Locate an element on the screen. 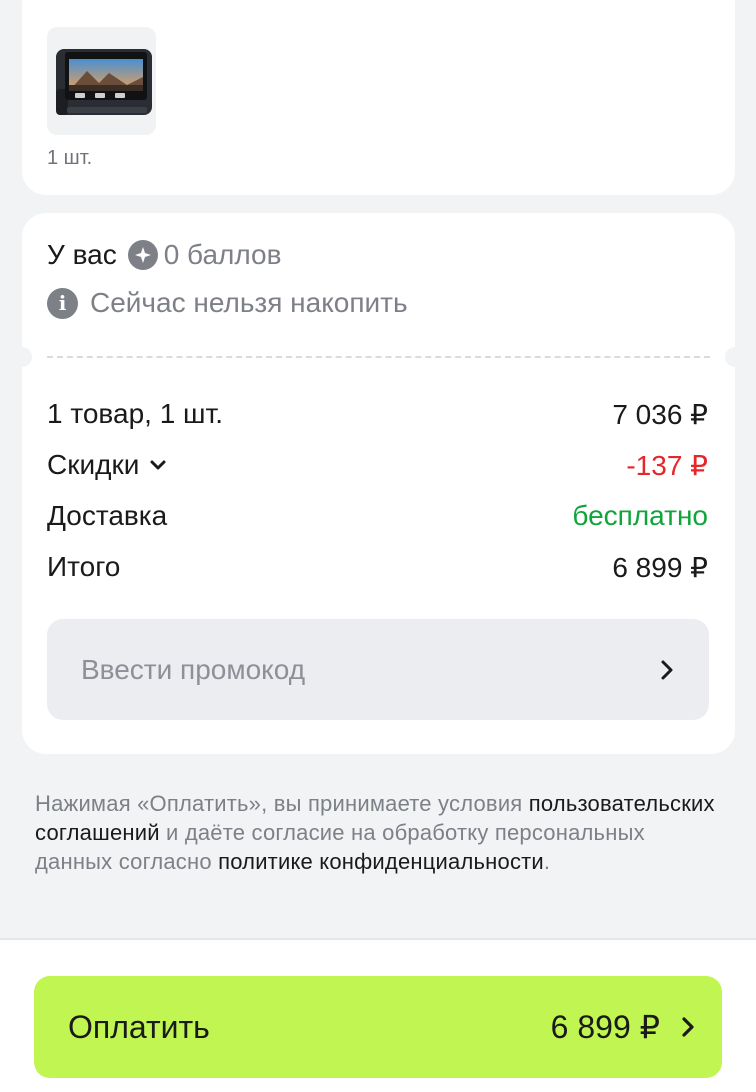 The image size is (756, 1092). pay-button-amount-group: 6 899 ₽ is located at coordinates (623, 1027).